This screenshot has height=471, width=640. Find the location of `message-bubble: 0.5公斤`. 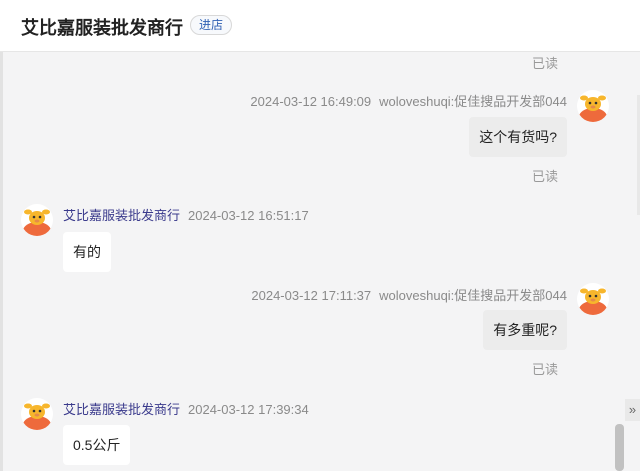

message-bubble: 0.5公斤 is located at coordinates (97, 445).